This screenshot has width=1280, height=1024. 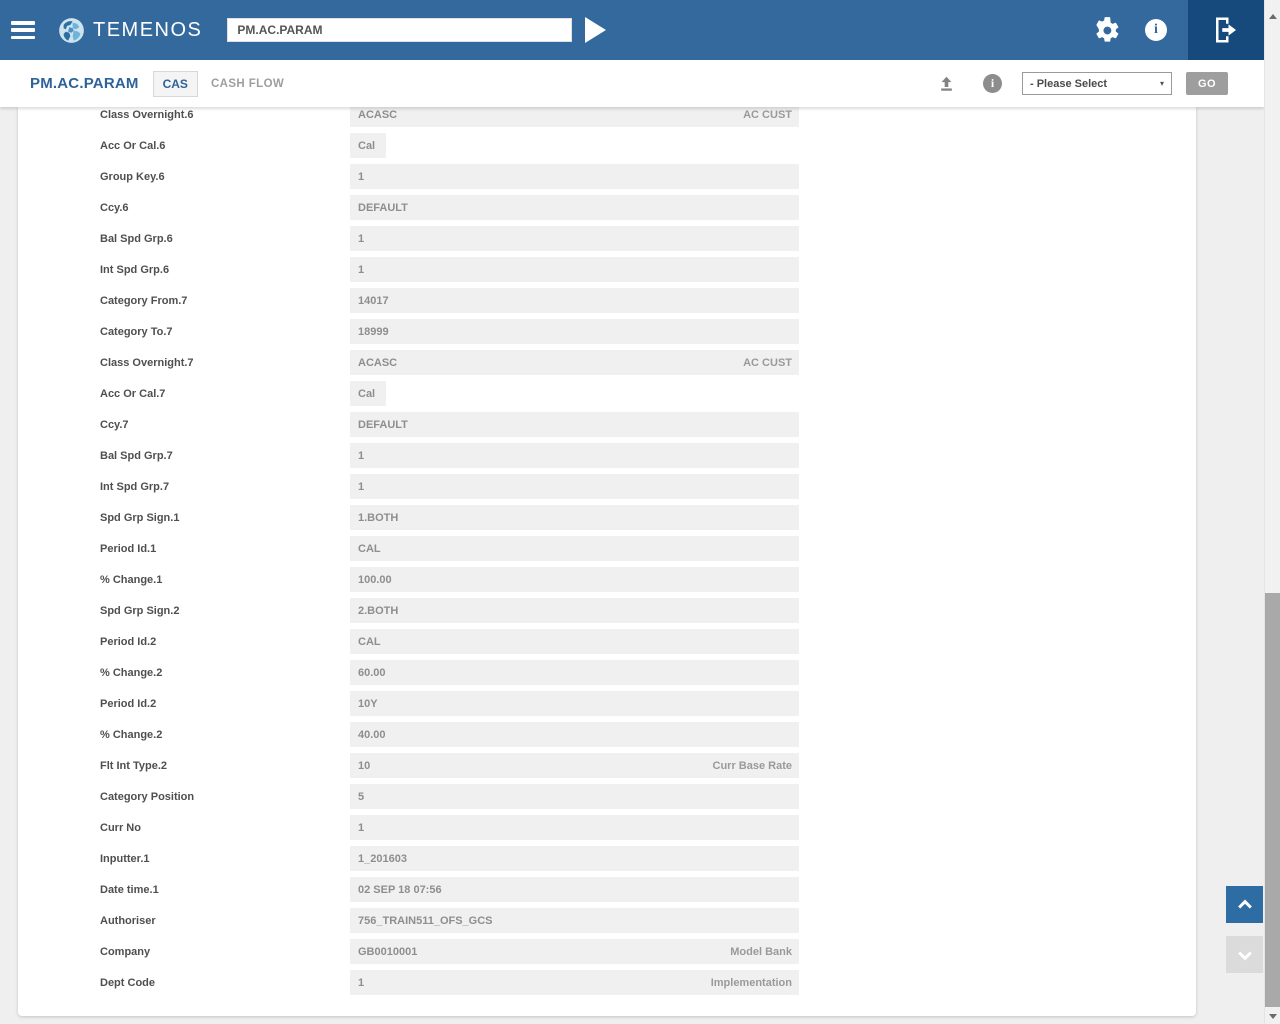 I want to click on run-command-icon, so click(x=596, y=30).